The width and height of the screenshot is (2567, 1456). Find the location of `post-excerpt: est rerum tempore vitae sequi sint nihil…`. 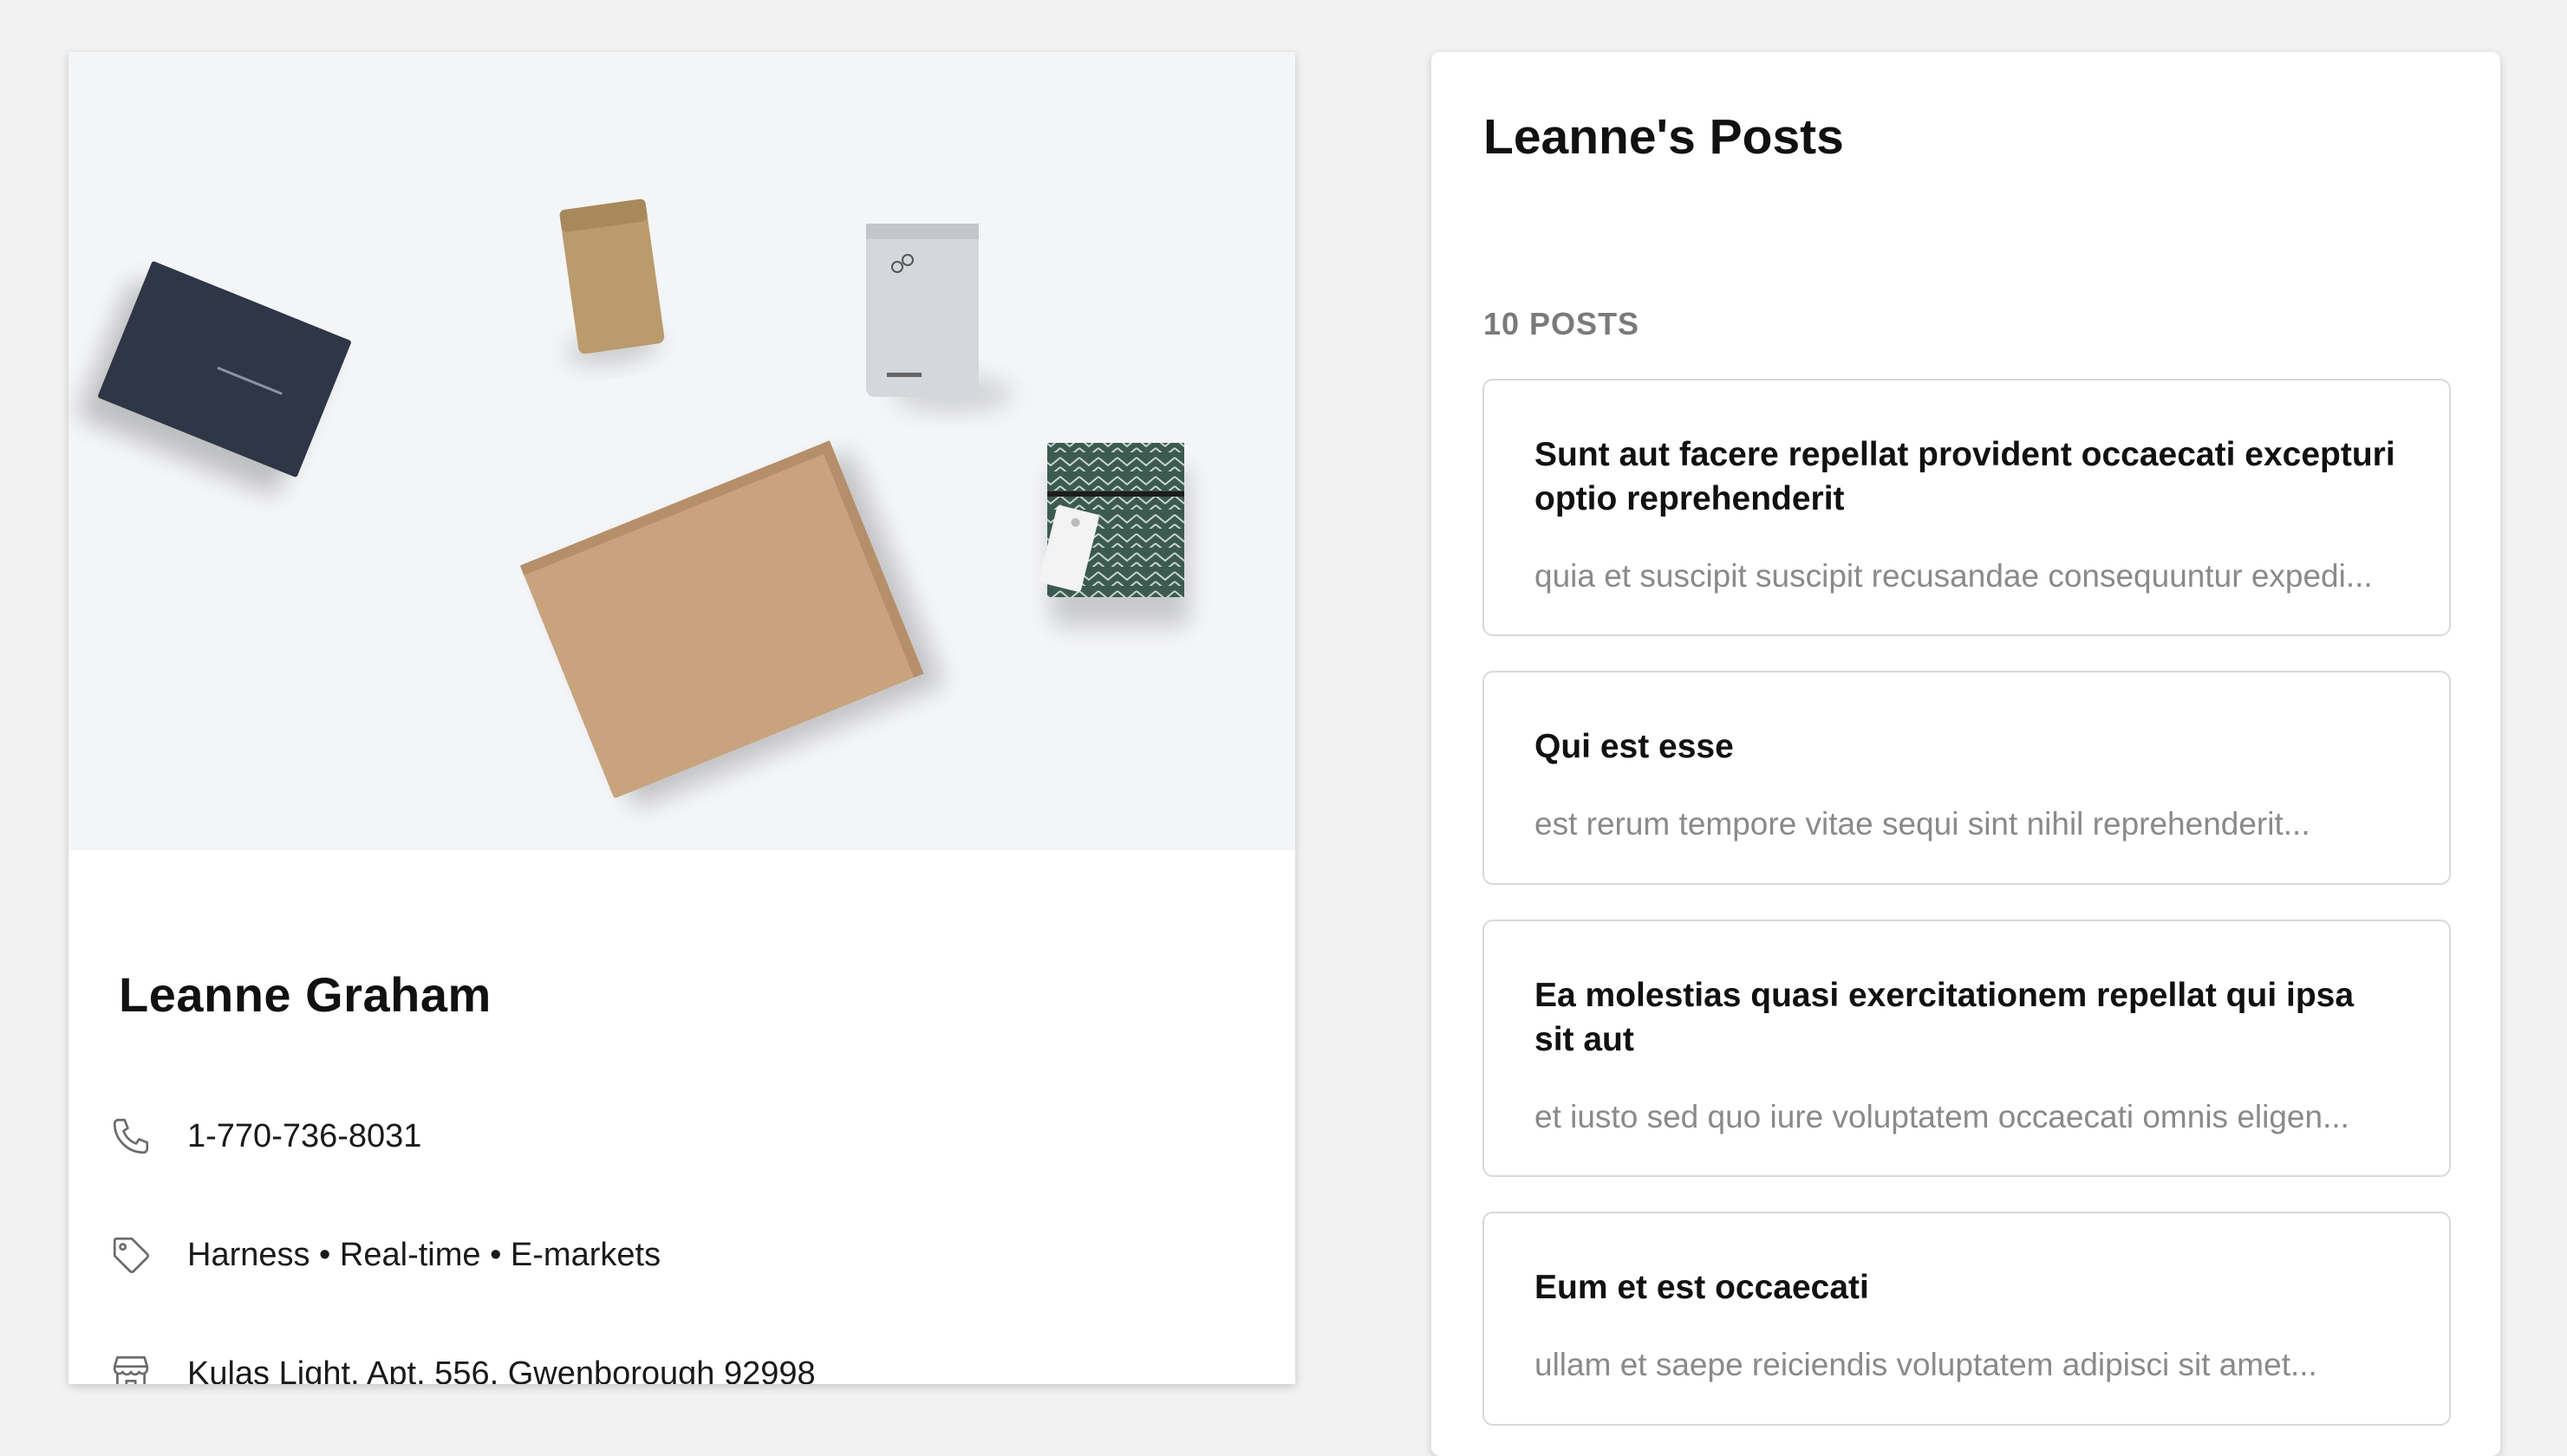

post-excerpt: est rerum tempore vitae sequi sint nihil… is located at coordinates (1922, 824).